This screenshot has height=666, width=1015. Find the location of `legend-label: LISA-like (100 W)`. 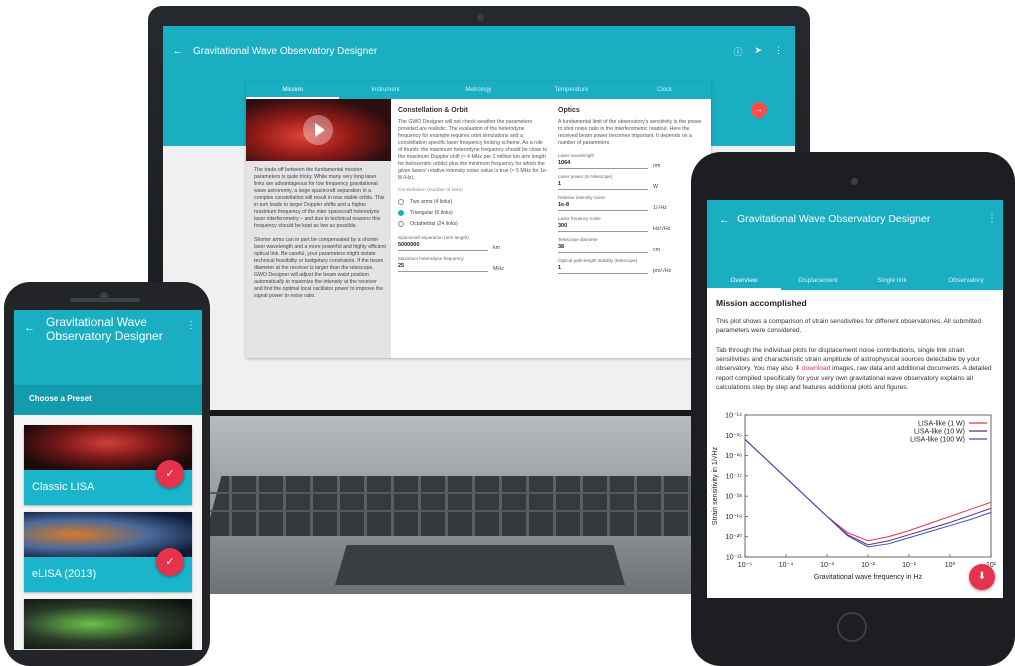

legend-label: LISA-like (100 W) is located at coordinates (937, 440).